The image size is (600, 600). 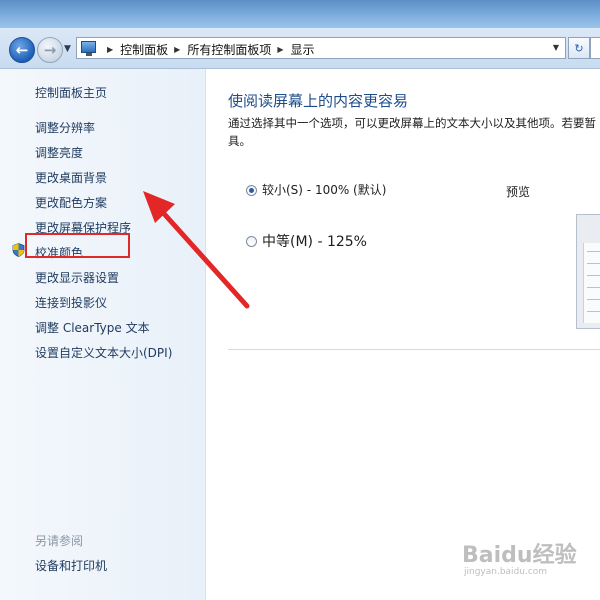 What do you see at coordinates (251, 190) in the screenshot?
I see `radio-smaller` at bounding box center [251, 190].